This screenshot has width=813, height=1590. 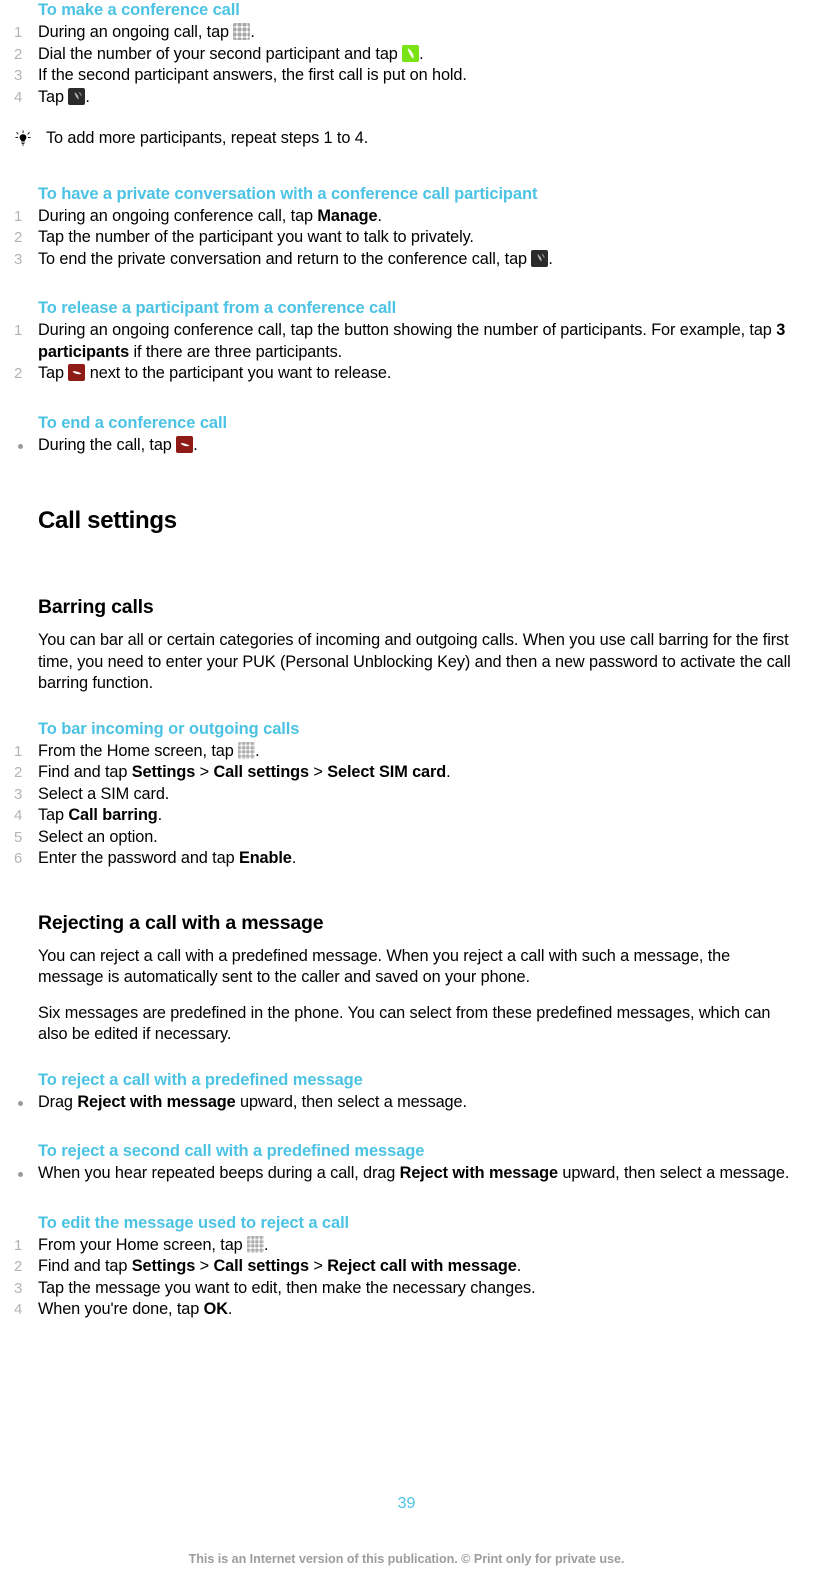 I want to click on step-text: From the Home screen, tap, so click(x=138, y=750).